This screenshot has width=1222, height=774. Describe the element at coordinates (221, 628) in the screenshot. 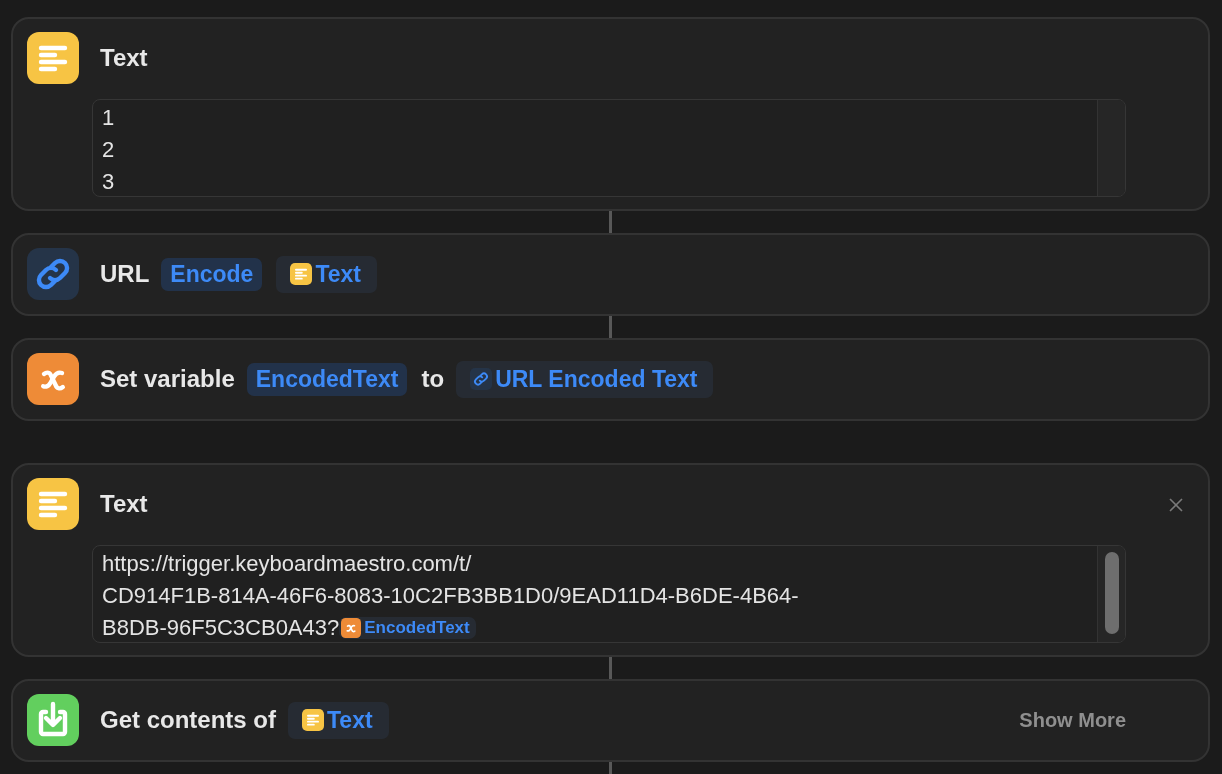

I see `text-line: B8DB-96F5C3CB0A43?` at that location.